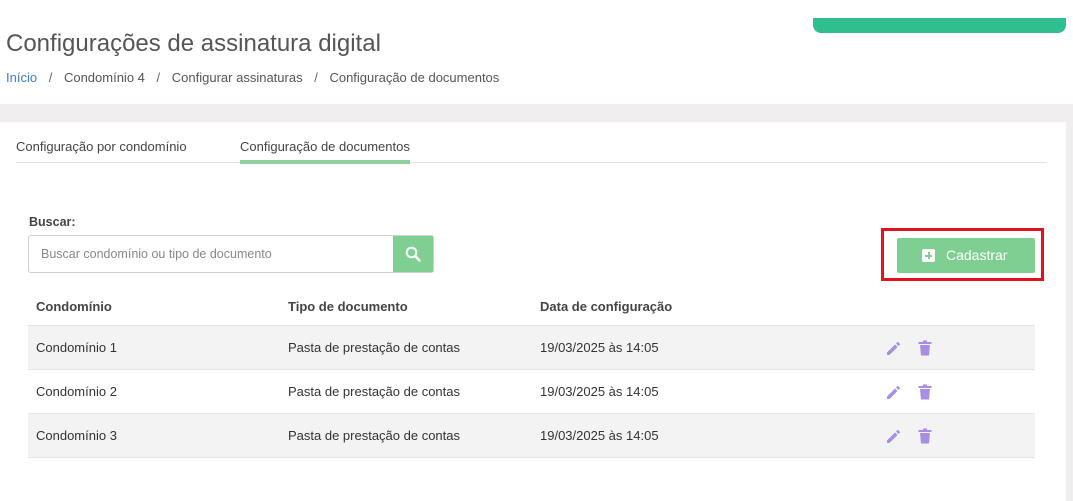 Image resolution: width=1073 pixels, height=501 pixels. Describe the element at coordinates (193, 43) in the screenshot. I see `page-title: Configurações de assinatura digital` at that location.